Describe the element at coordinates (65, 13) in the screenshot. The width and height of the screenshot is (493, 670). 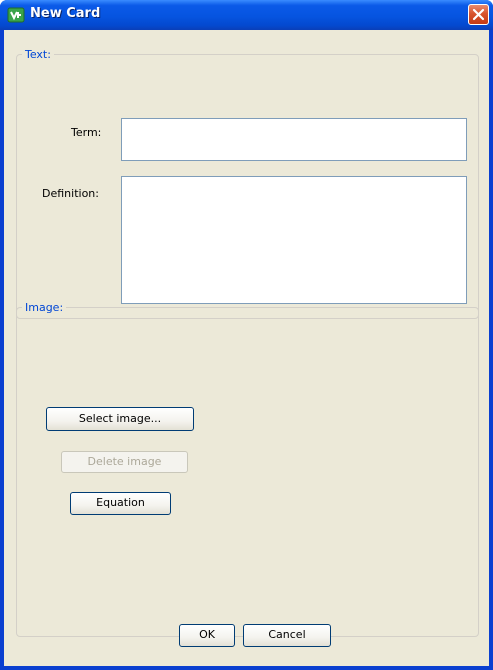
I see `window-title: New Card` at that location.